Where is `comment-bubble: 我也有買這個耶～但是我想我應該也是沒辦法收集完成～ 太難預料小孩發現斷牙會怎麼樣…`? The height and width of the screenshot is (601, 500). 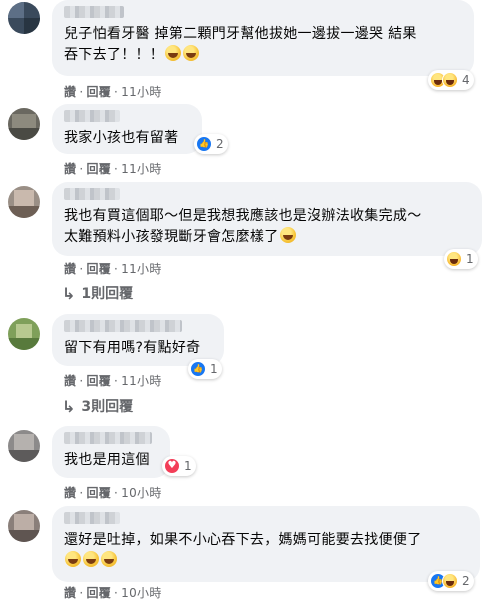 comment-bubble: 我也有買這個耶～但是我想我應該也是沒辦法收集完成～ 太難預料小孩發現斷牙會怎麼樣… is located at coordinates (267, 219).